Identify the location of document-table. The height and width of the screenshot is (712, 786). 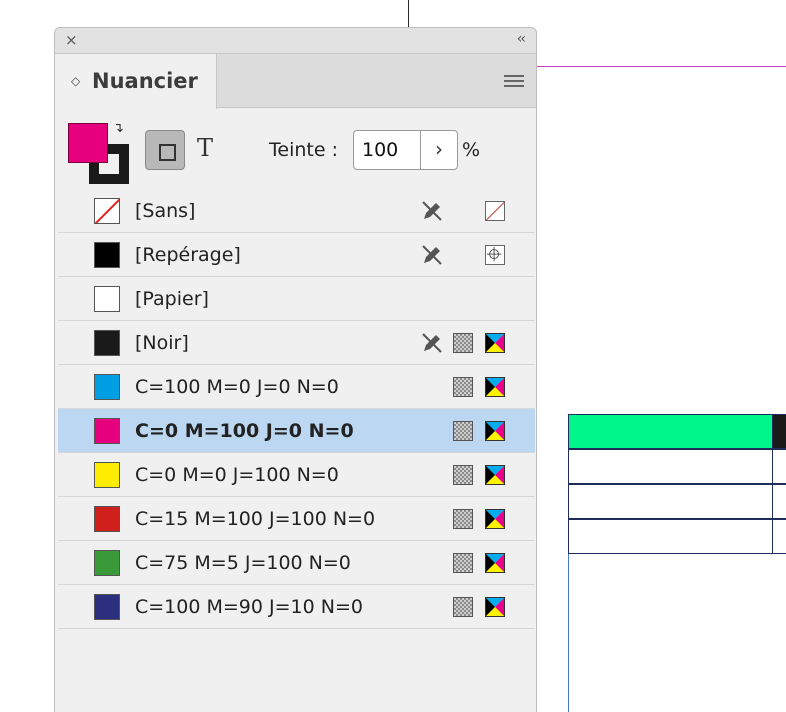
(677, 484).